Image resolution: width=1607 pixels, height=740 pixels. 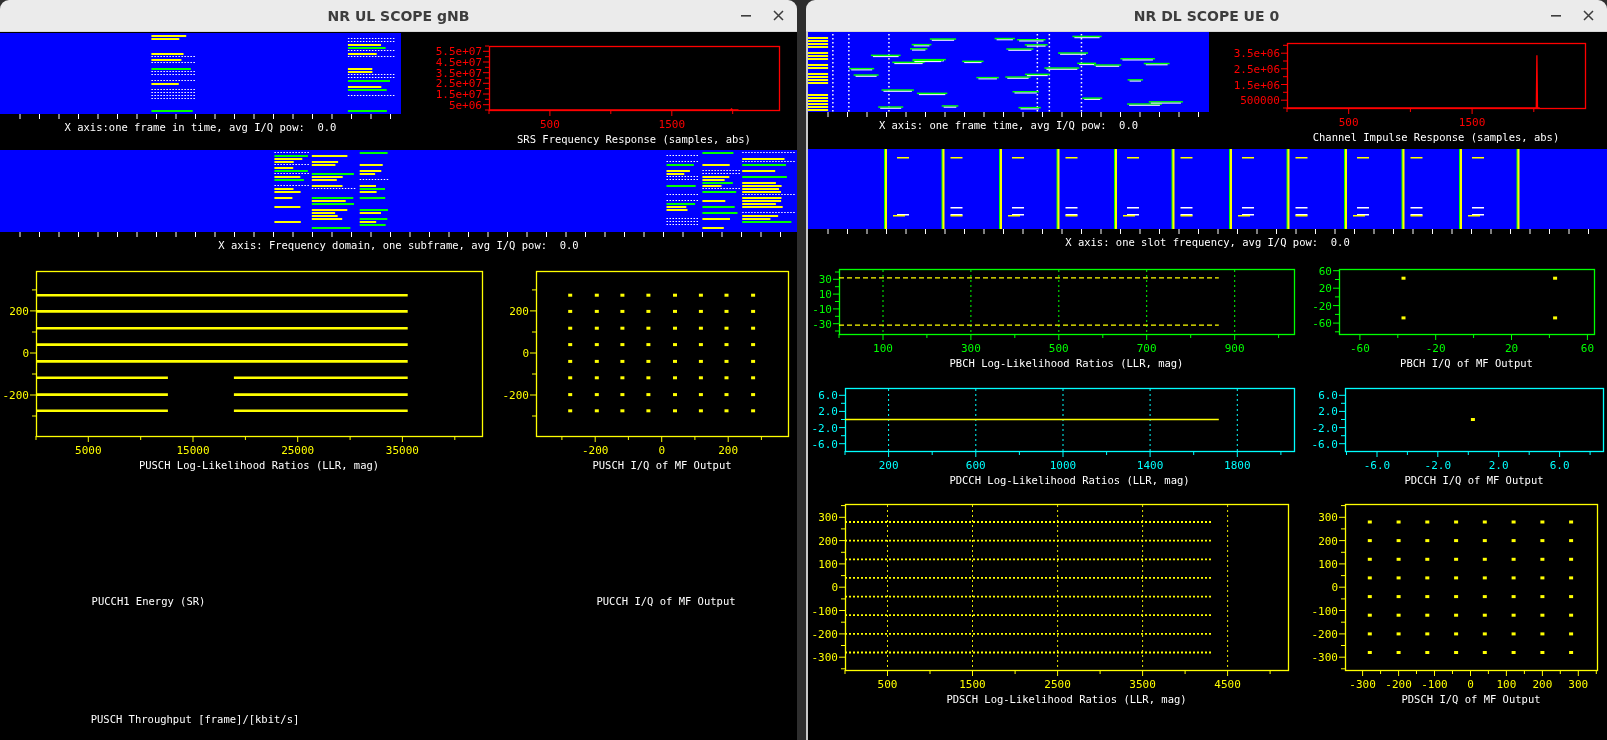 I want to click on tick-label: 5000, so click(x=88, y=450).